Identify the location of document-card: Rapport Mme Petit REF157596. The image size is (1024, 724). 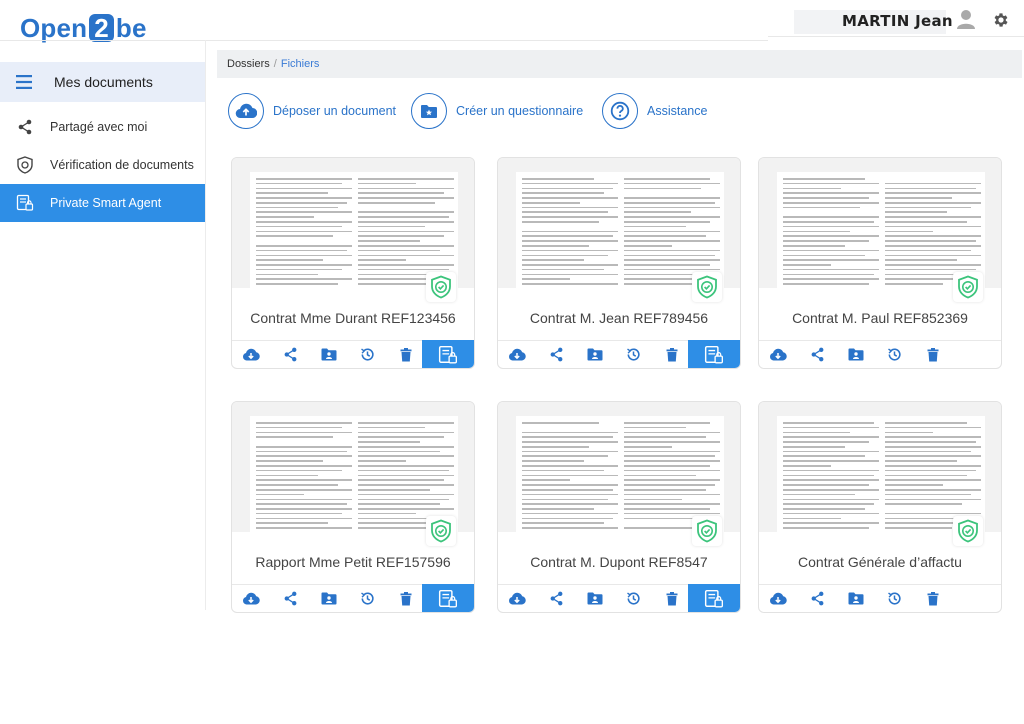
(353, 507).